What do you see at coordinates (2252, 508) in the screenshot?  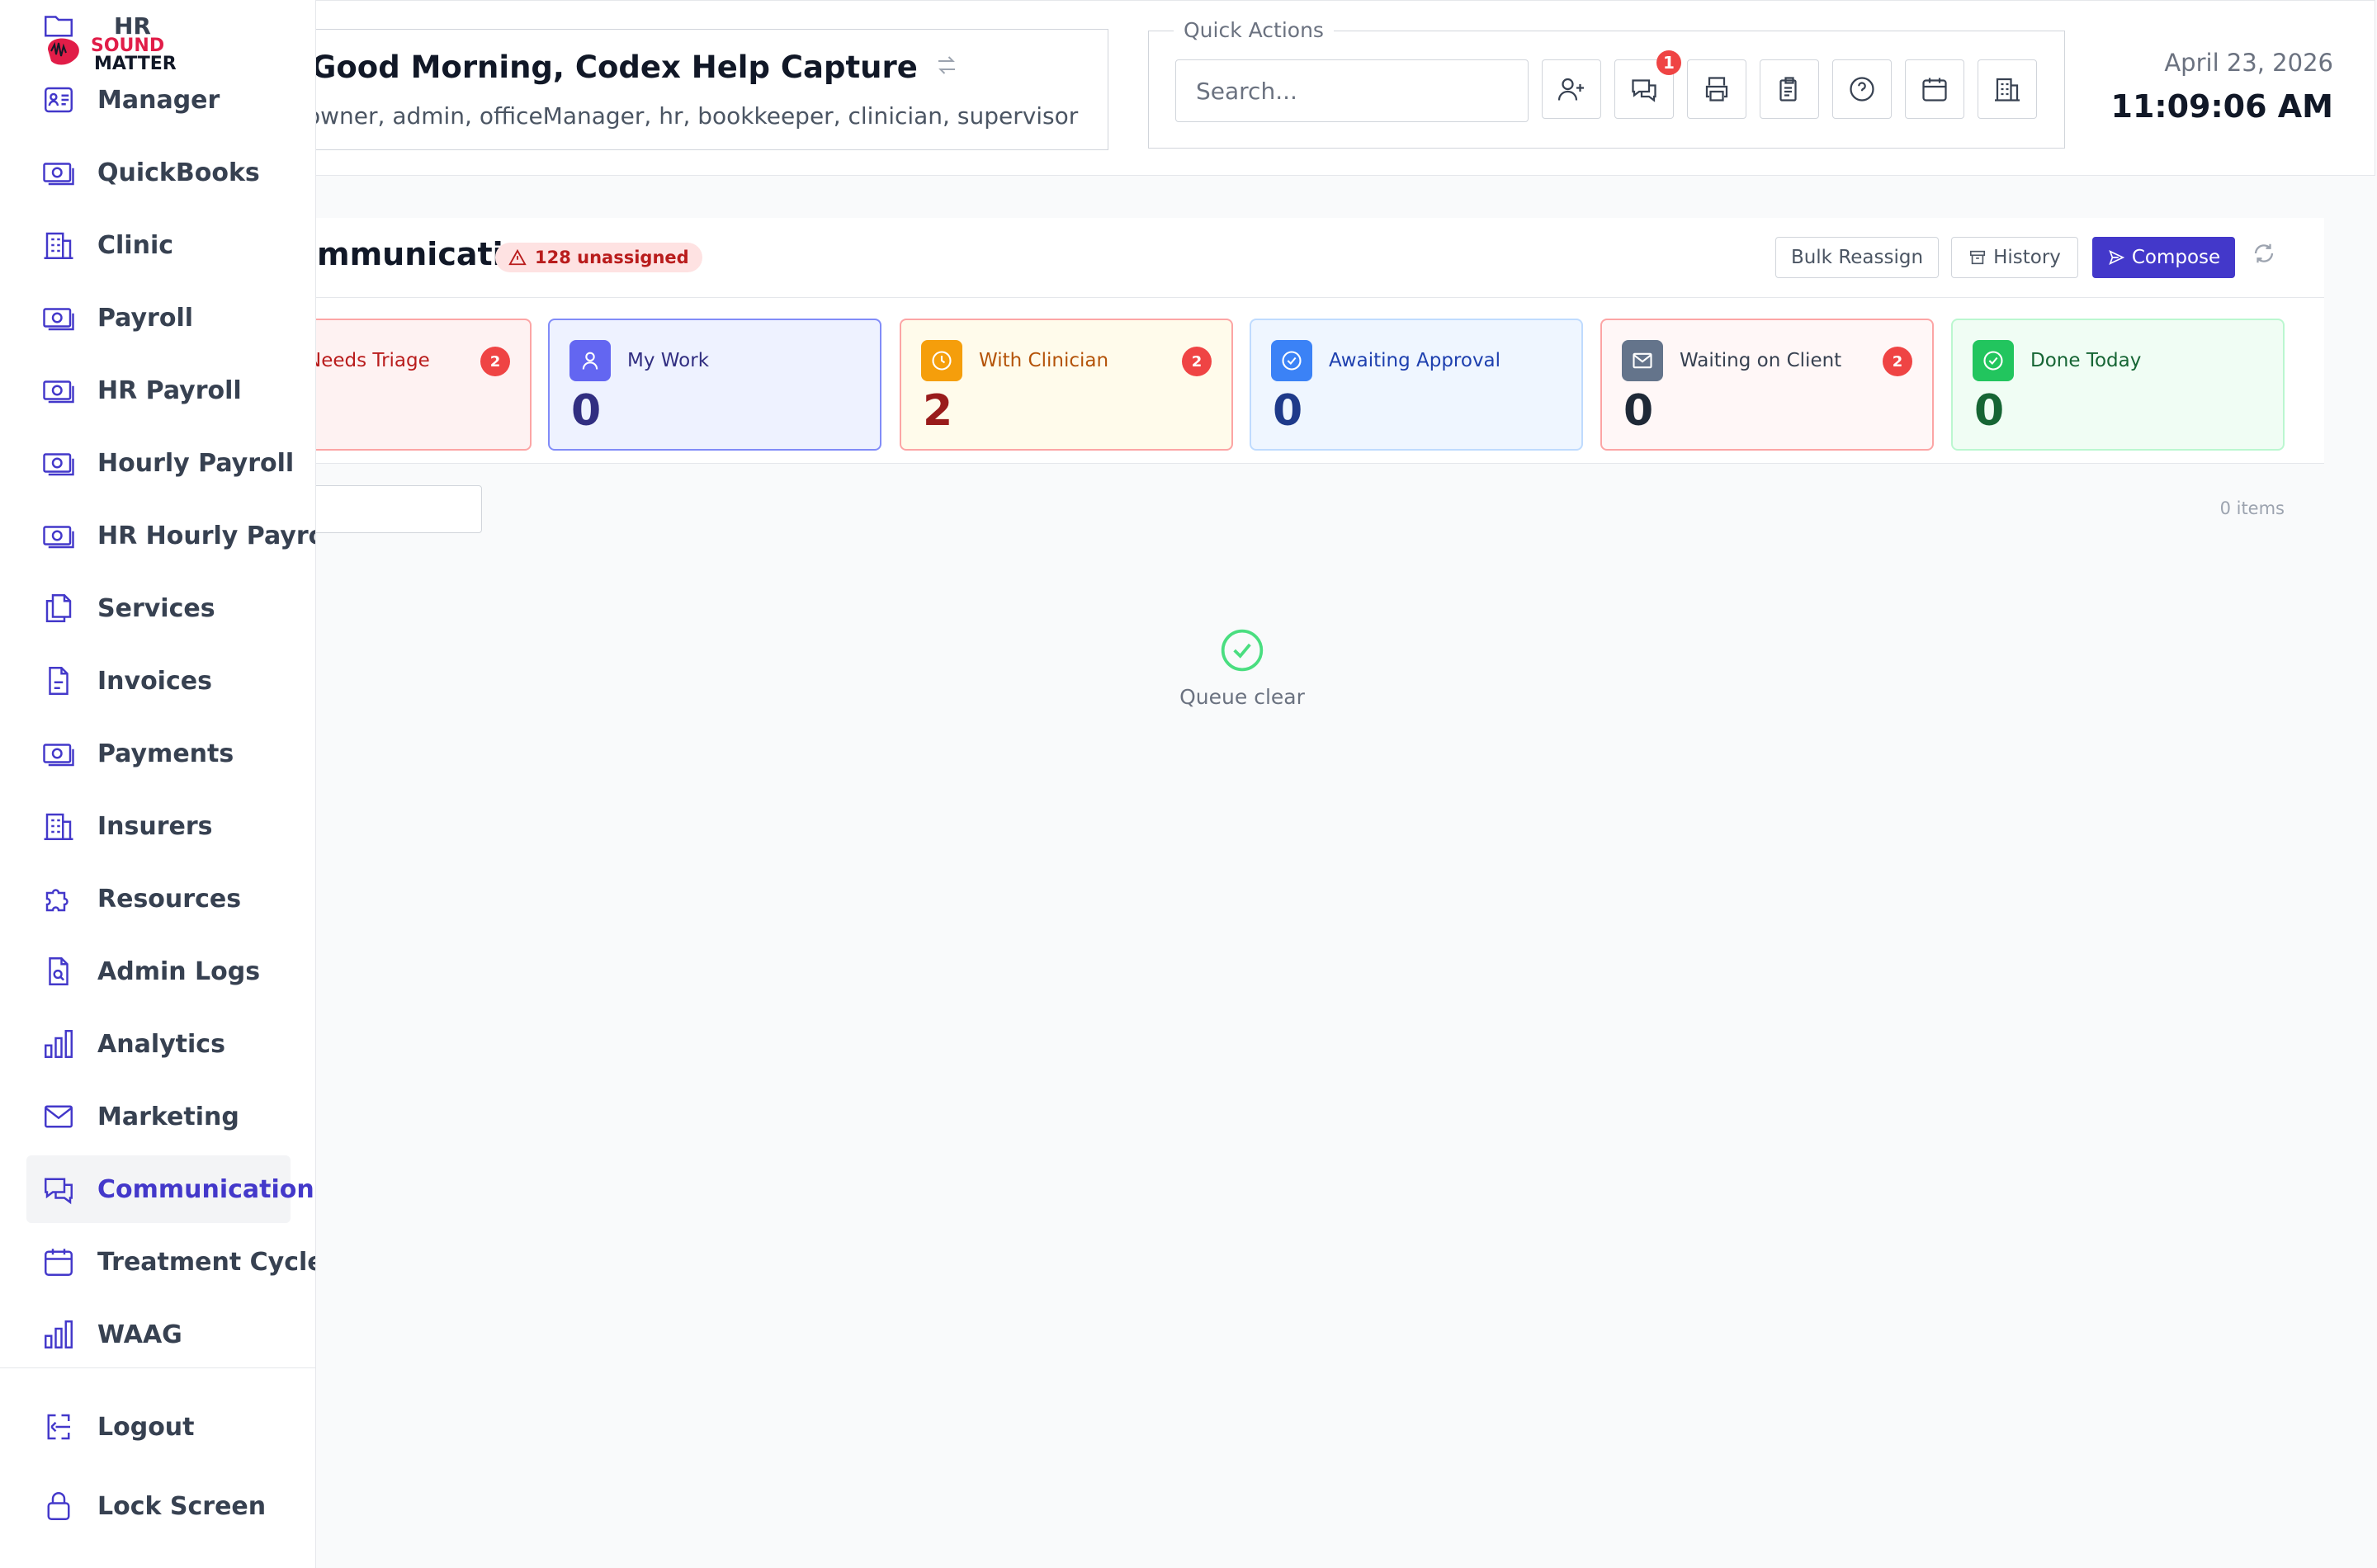 I see `items-count: 0 items` at bounding box center [2252, 508].